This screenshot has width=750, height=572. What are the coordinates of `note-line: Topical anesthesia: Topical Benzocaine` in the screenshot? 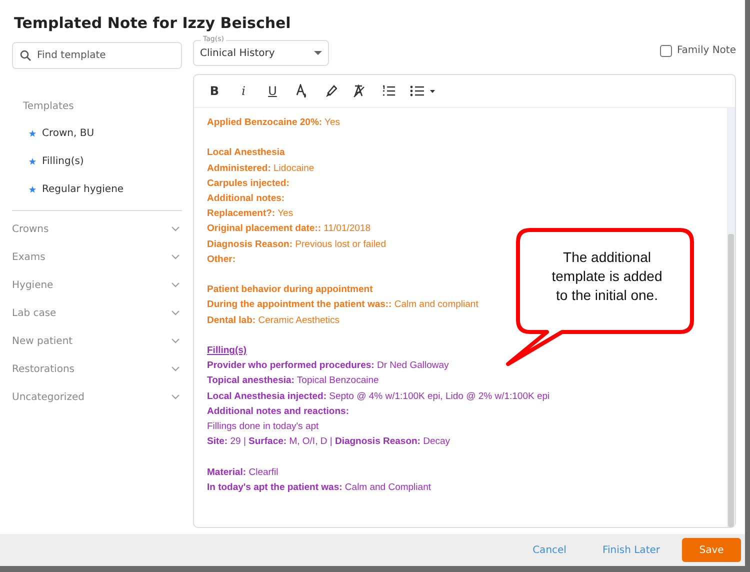 It's located at (293, 381).